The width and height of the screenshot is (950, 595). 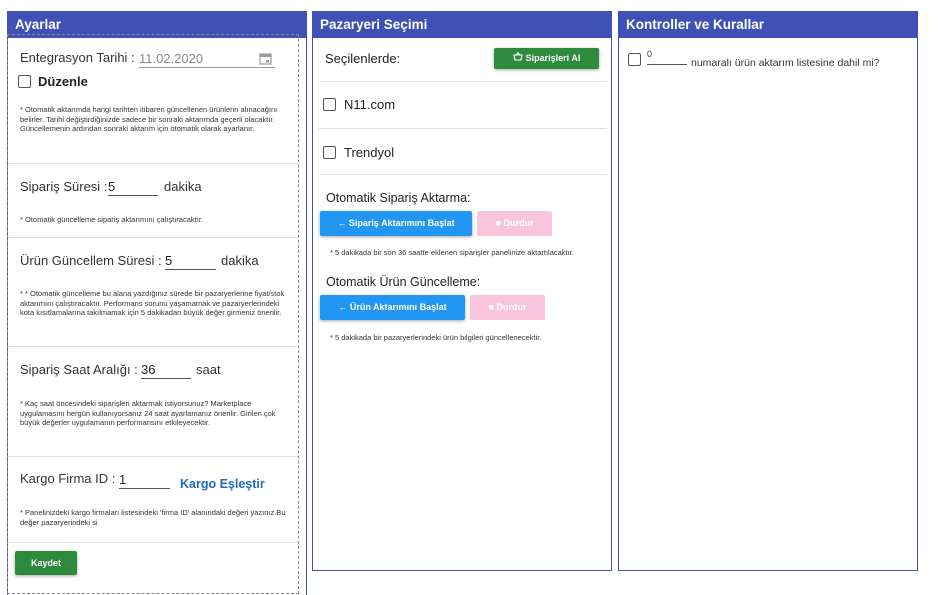 I want to click on product-update-label: Ürün Güncellem Süresi :, so click(x=91, y=260).